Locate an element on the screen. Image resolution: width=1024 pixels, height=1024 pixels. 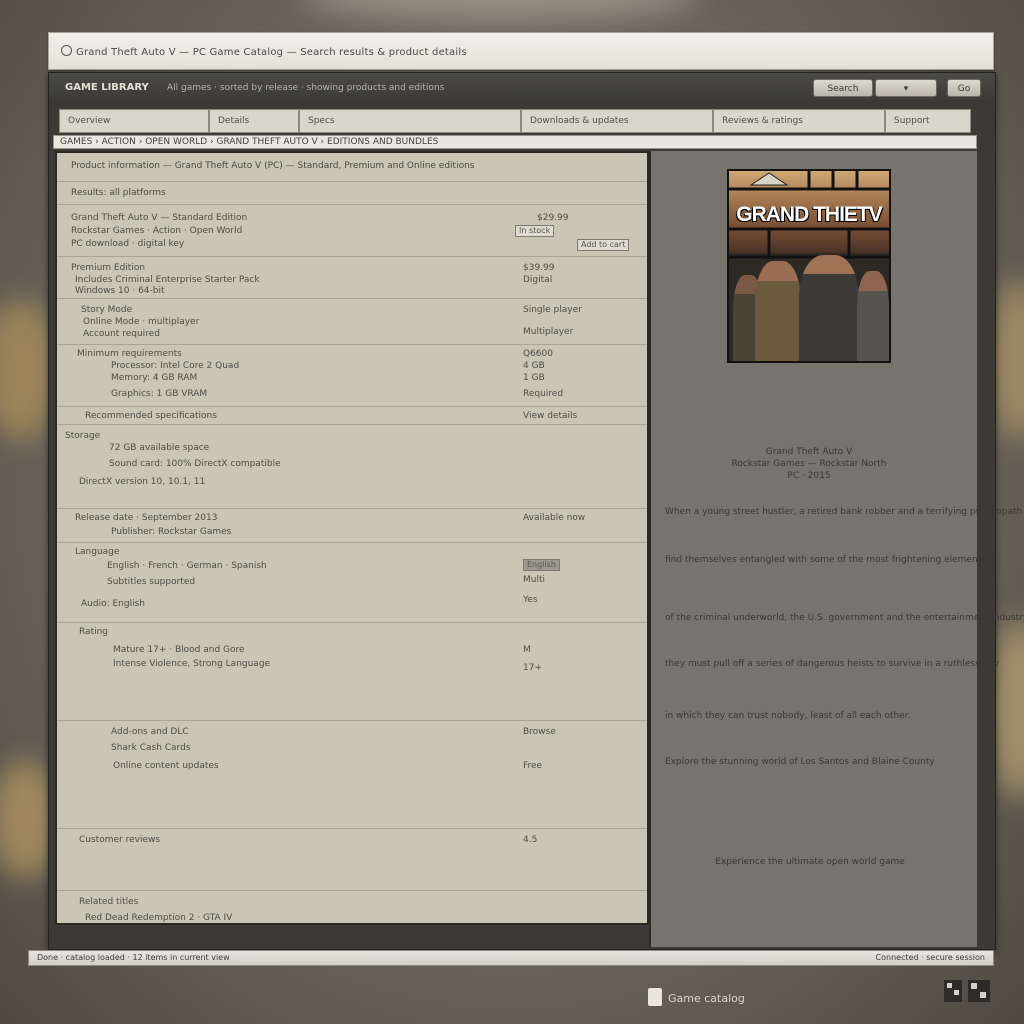
preview-subtitle: Rockstar Games — Rockstar North is located at coordinates (809, 464).